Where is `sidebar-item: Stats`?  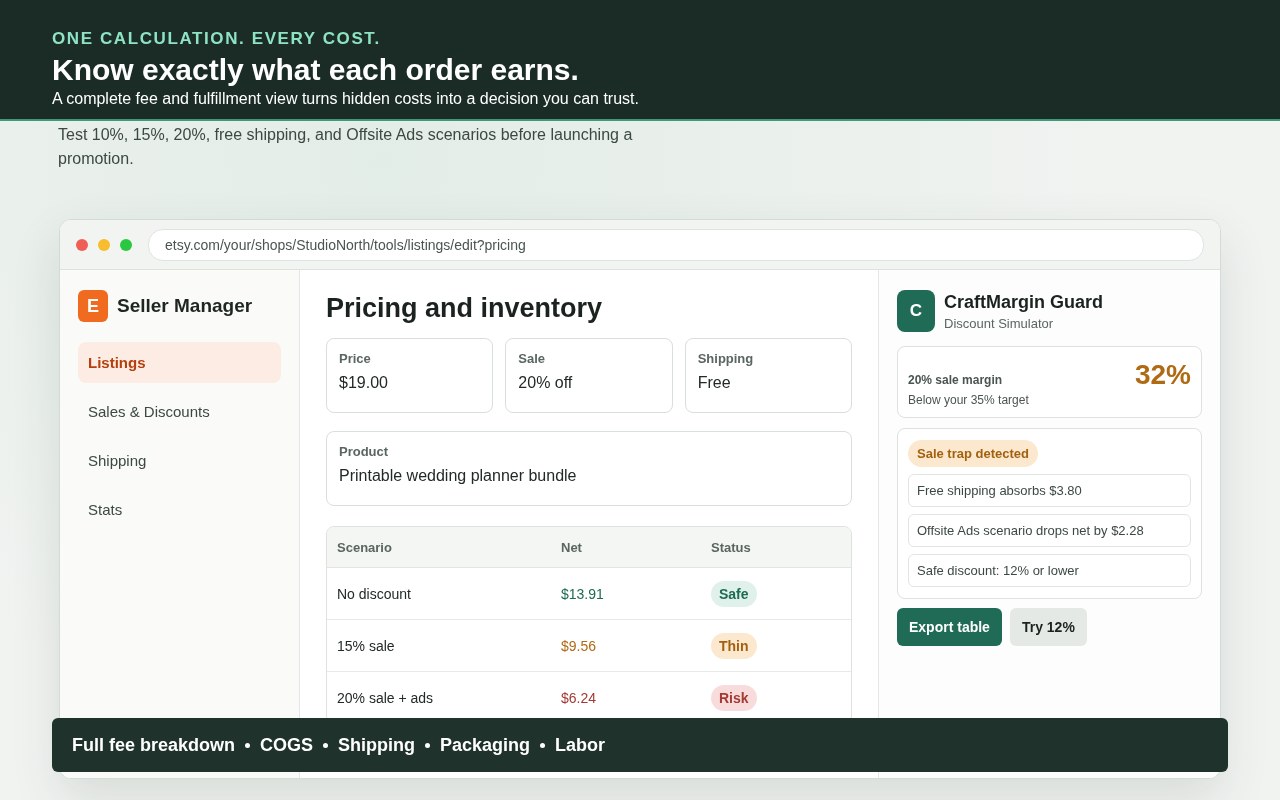 sidebar-item: Stats is located at coordinates (179, 509).